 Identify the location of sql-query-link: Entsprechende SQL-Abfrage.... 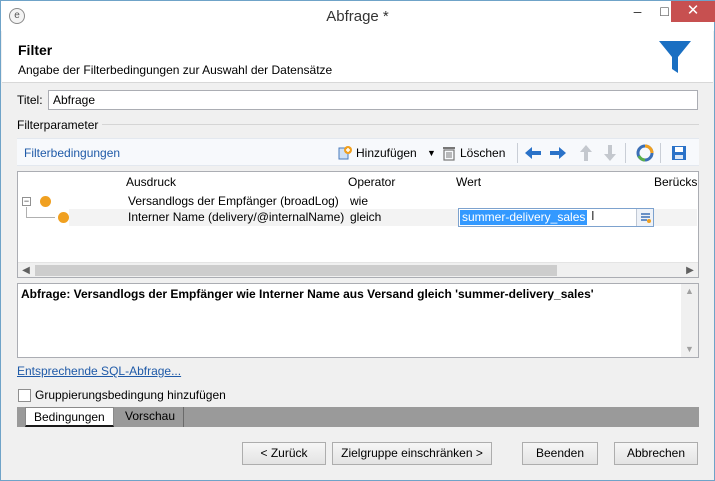
(99, 371).